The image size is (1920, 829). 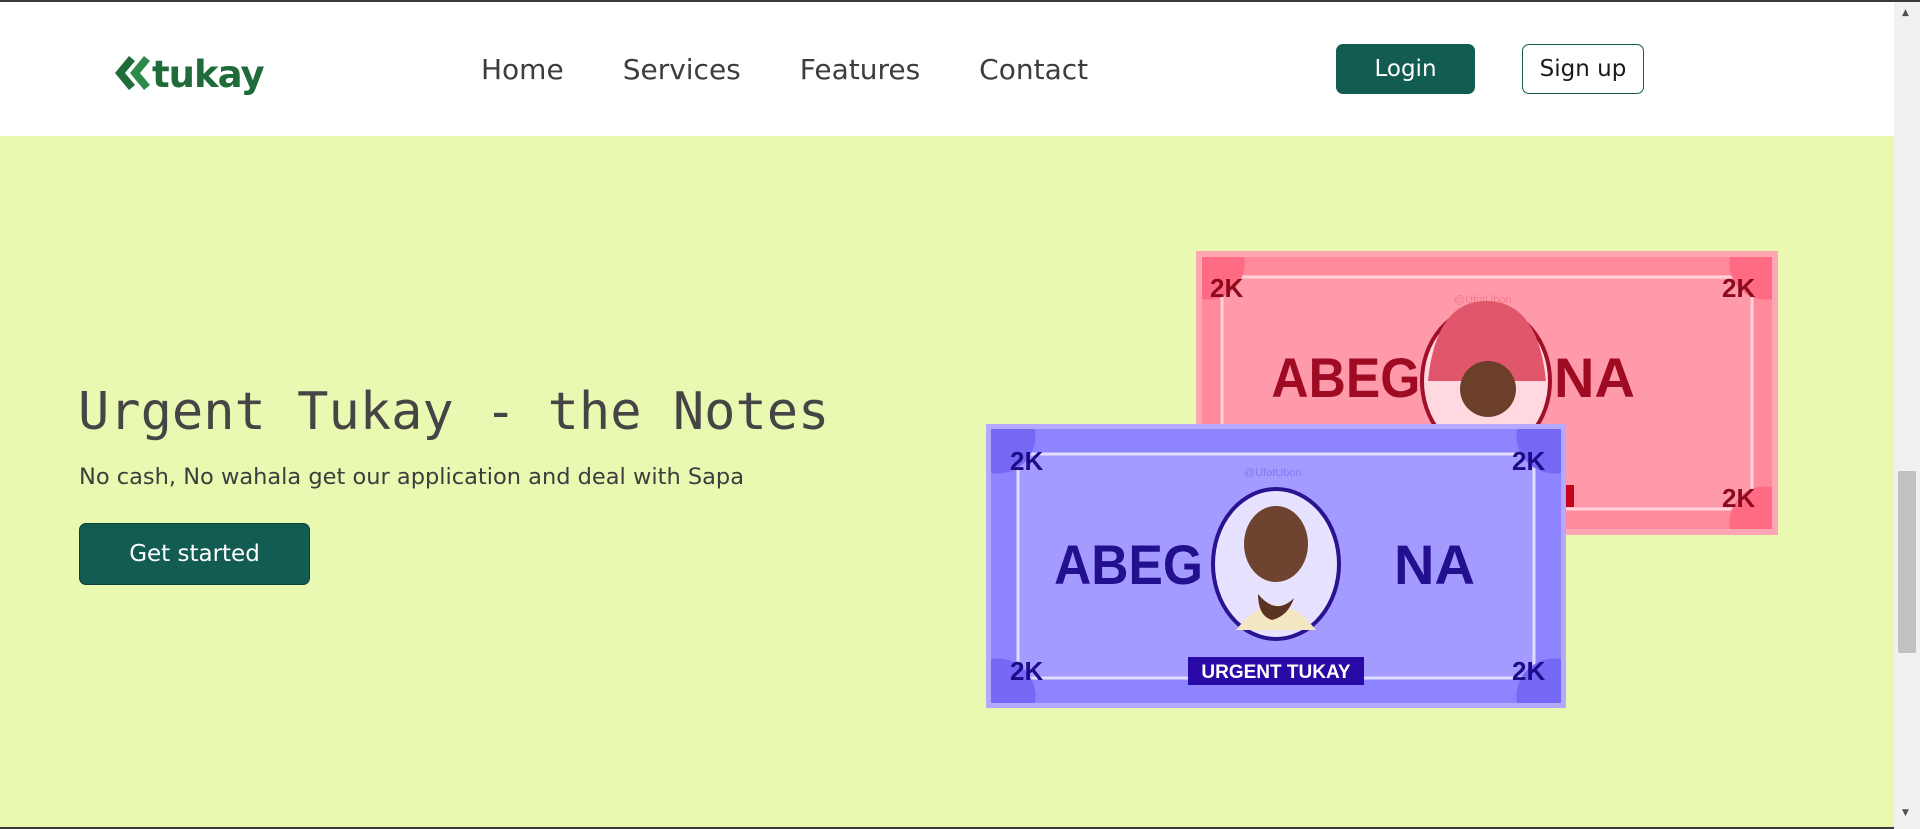 I want to click on hero-title: Urgent Tukay - the Notes, so click(x=454, y=412).